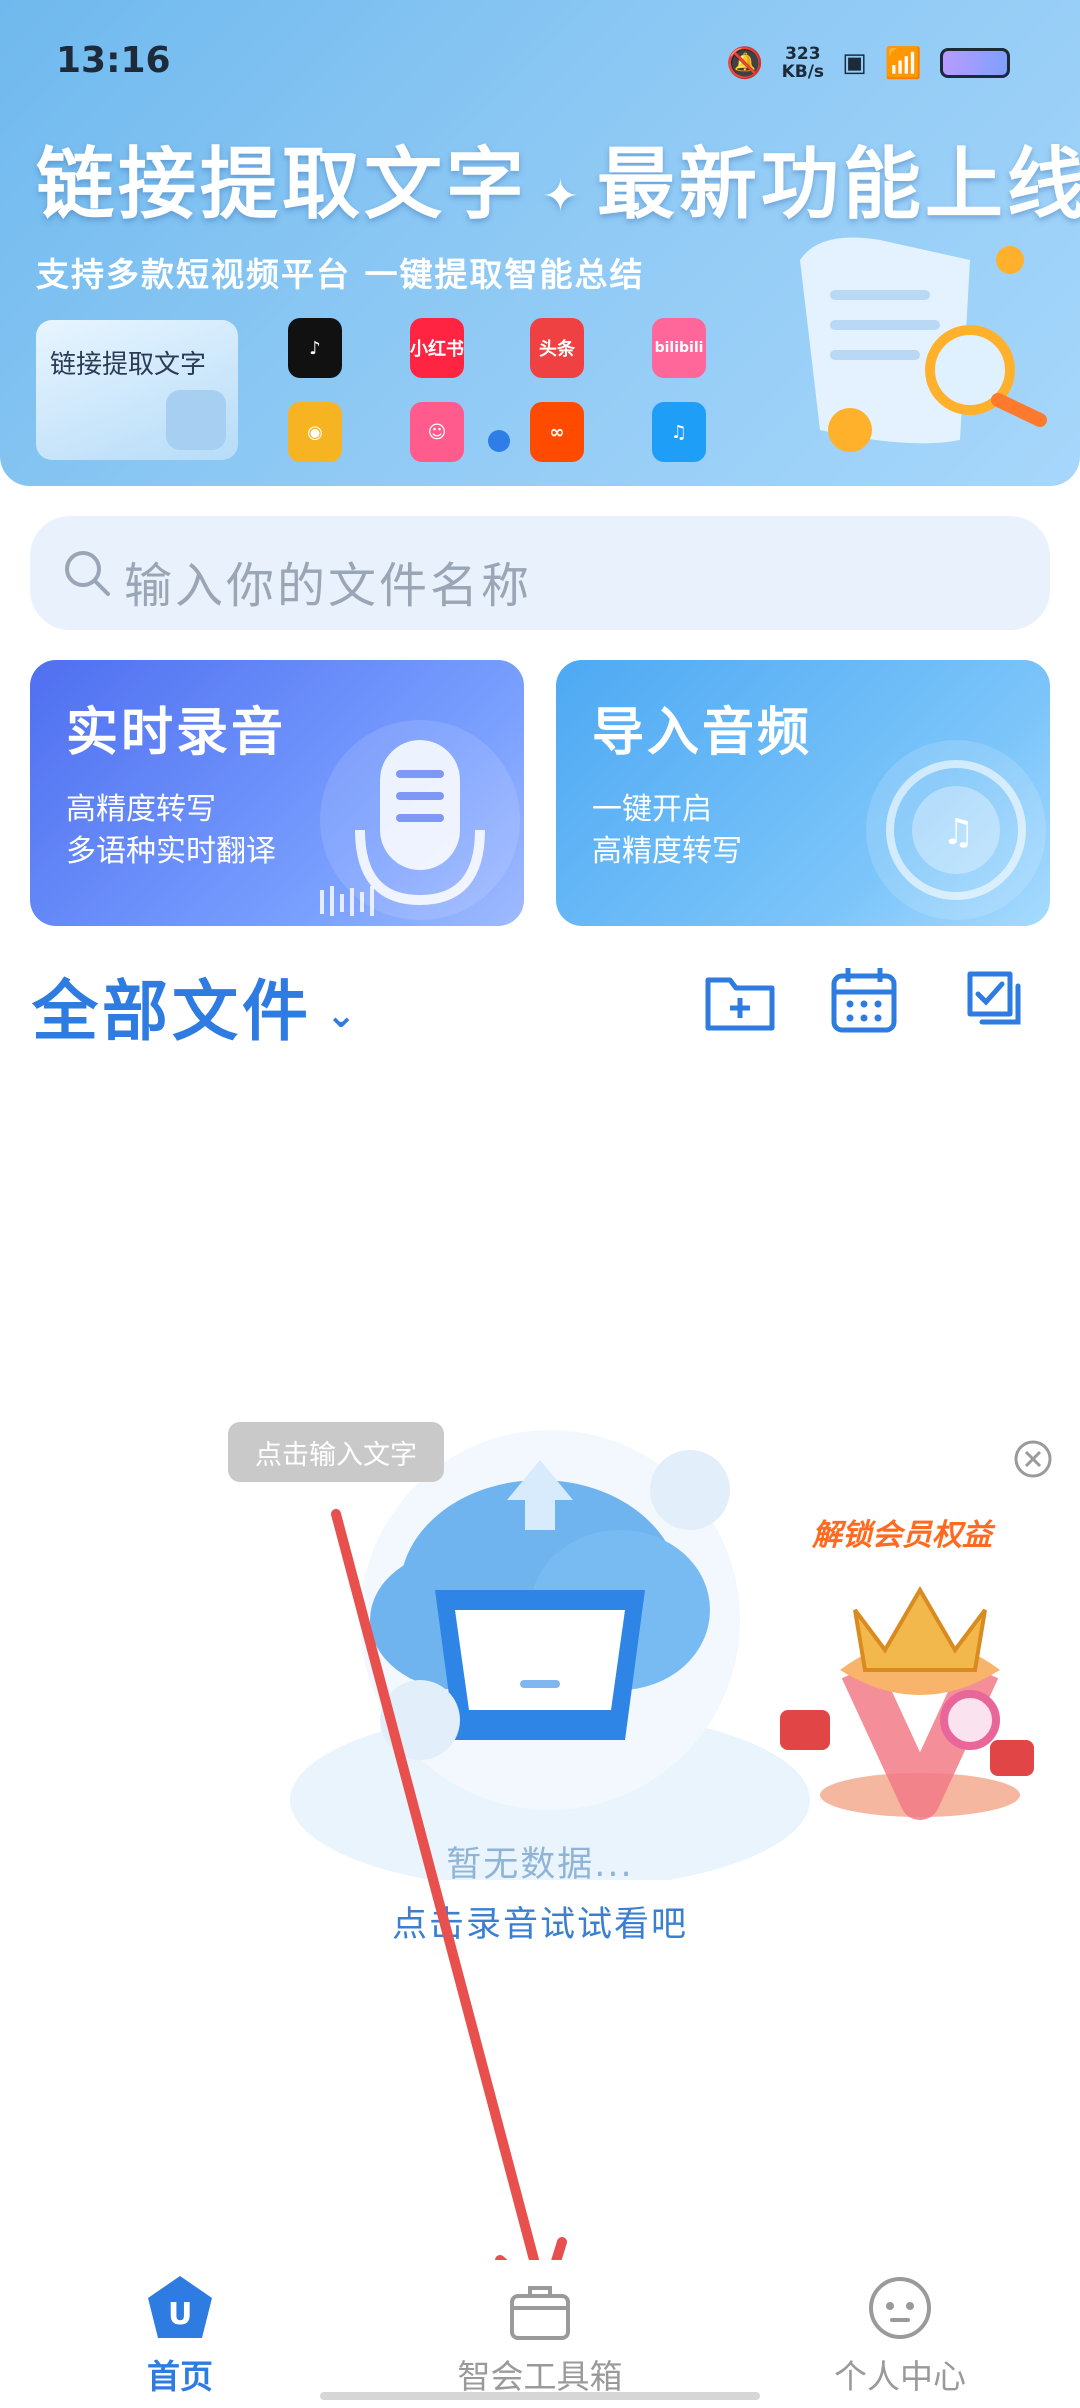 The image size is (1080, 2408). What do you see at coordinates (558, 185) in the screenshot?
I see `banner-title: 链接提取文字 ✦ 最新功能上线` at bounding box center [558, 185].